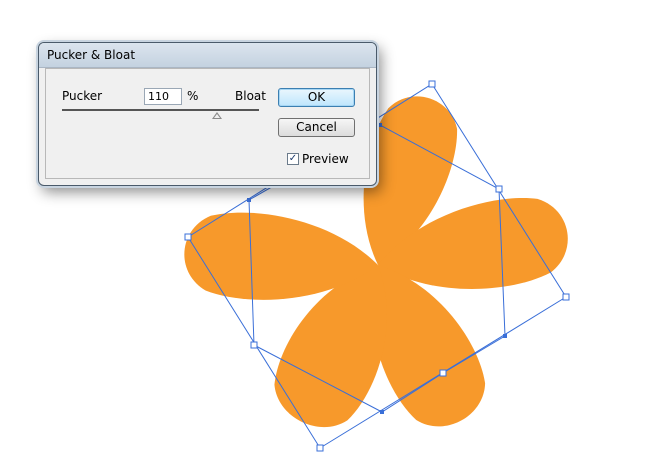  What do you see at coordinates (325, 159) in the screenshot?
I see `preview-label: Preview` at bounding box center [325, 159].